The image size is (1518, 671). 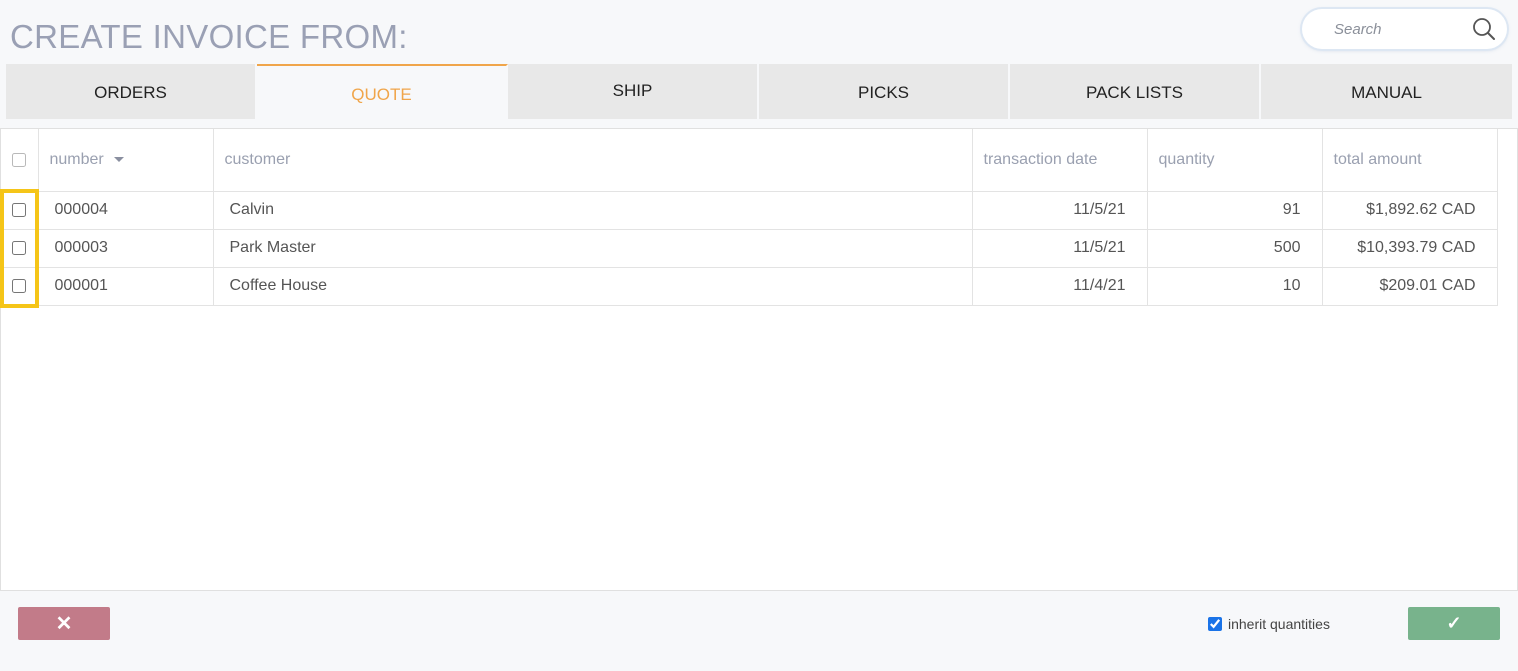 I want to click on search-box, so click(x=1404, y=29).